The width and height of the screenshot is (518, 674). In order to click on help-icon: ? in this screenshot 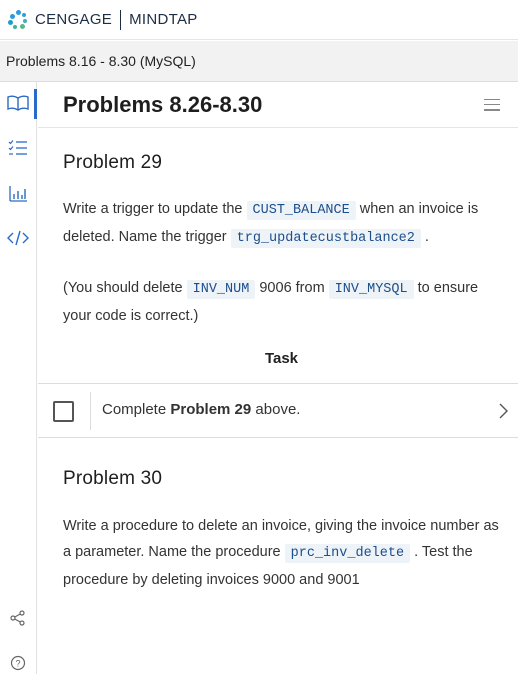, I will do `click(18, 663)`.